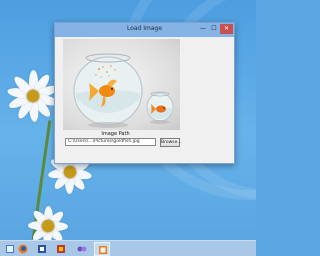 The width and height of the screenshot is (320, 256). Describe the element at coordinates (203, 29) in the screenshot. I see `minimize-button: —` at that location.